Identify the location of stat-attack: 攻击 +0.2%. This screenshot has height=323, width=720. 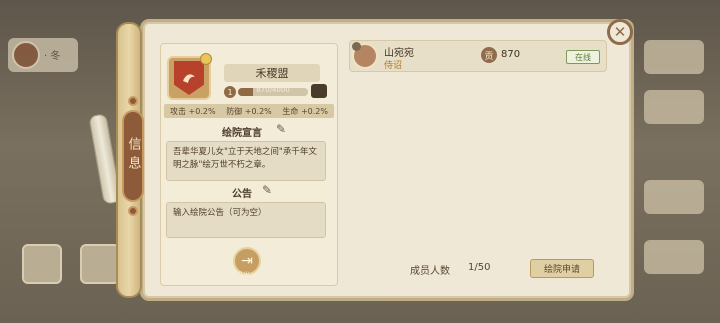
(193, 111).